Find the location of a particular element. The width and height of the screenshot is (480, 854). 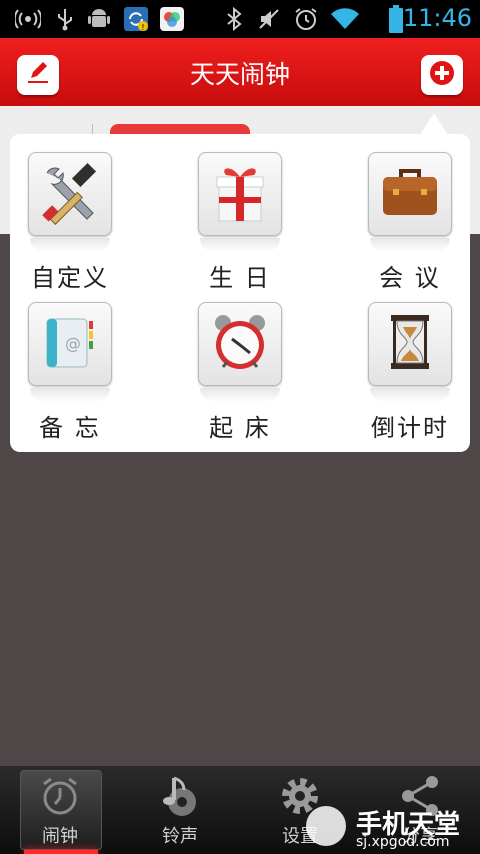

tab-active-indicator is located at coordinates (61, 852).